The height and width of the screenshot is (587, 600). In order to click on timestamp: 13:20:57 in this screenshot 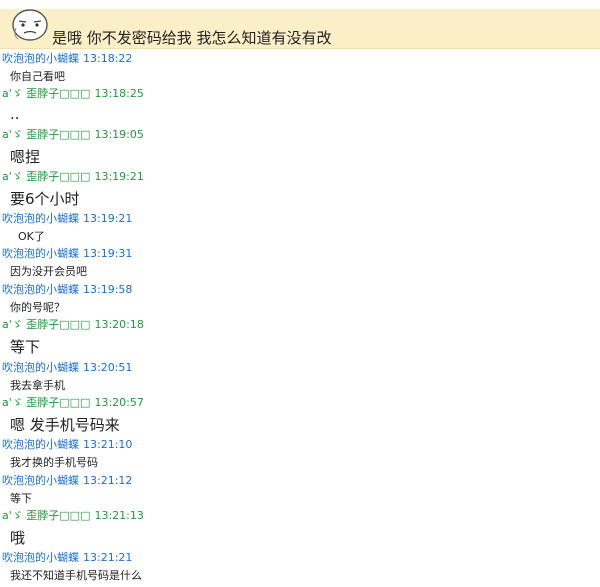, I will do `click(119, 402)`.